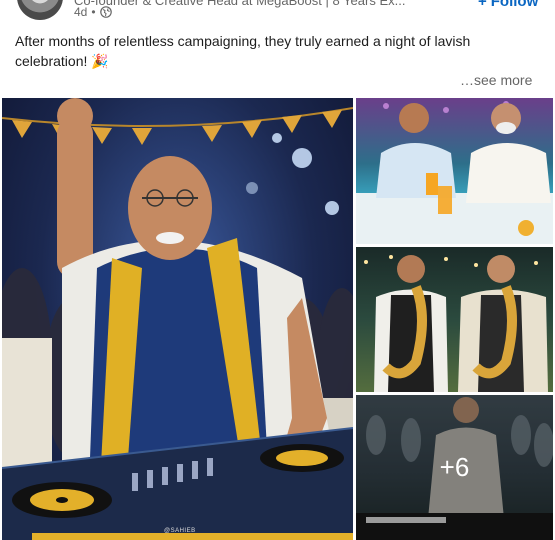  Describe the element at coordinates (454, 319) in the screenshot. I see `saxophone-duo-image` at that location.